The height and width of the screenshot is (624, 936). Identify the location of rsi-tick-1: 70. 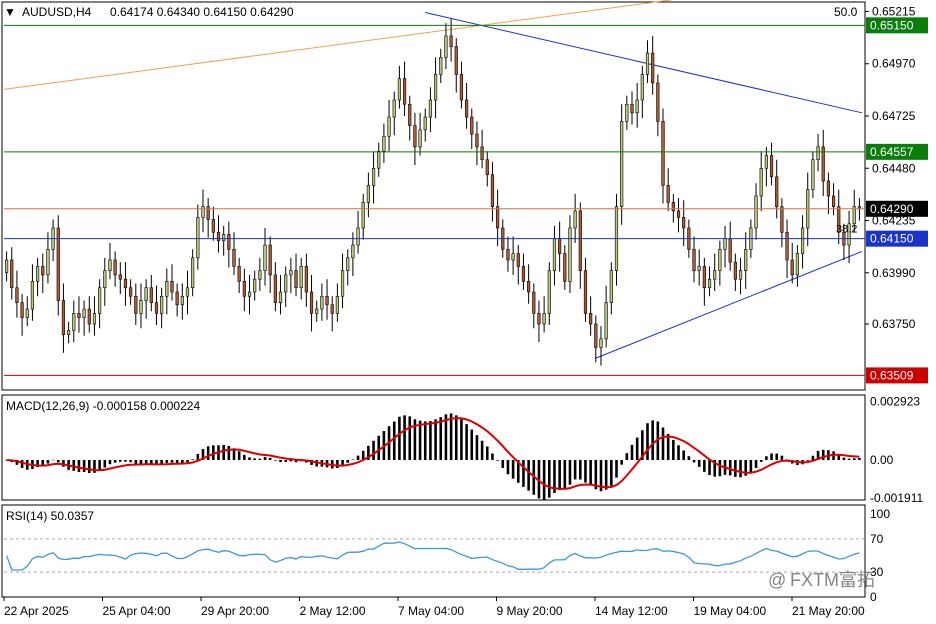
(877, 539).